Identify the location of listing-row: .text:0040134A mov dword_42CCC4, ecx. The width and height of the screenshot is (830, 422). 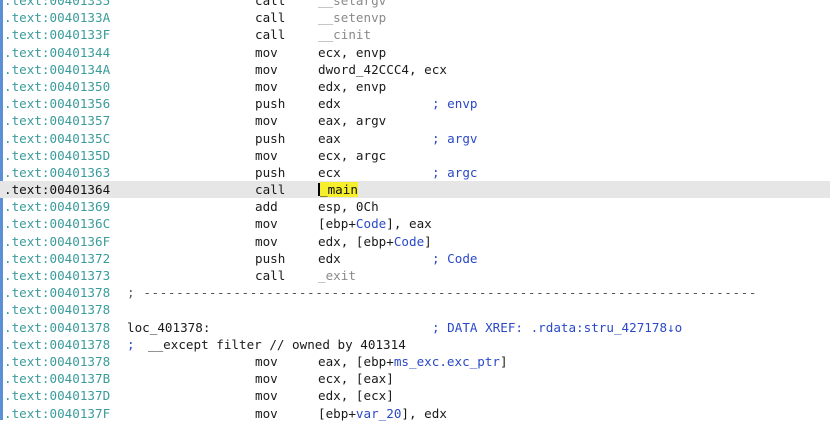
(415, 69).